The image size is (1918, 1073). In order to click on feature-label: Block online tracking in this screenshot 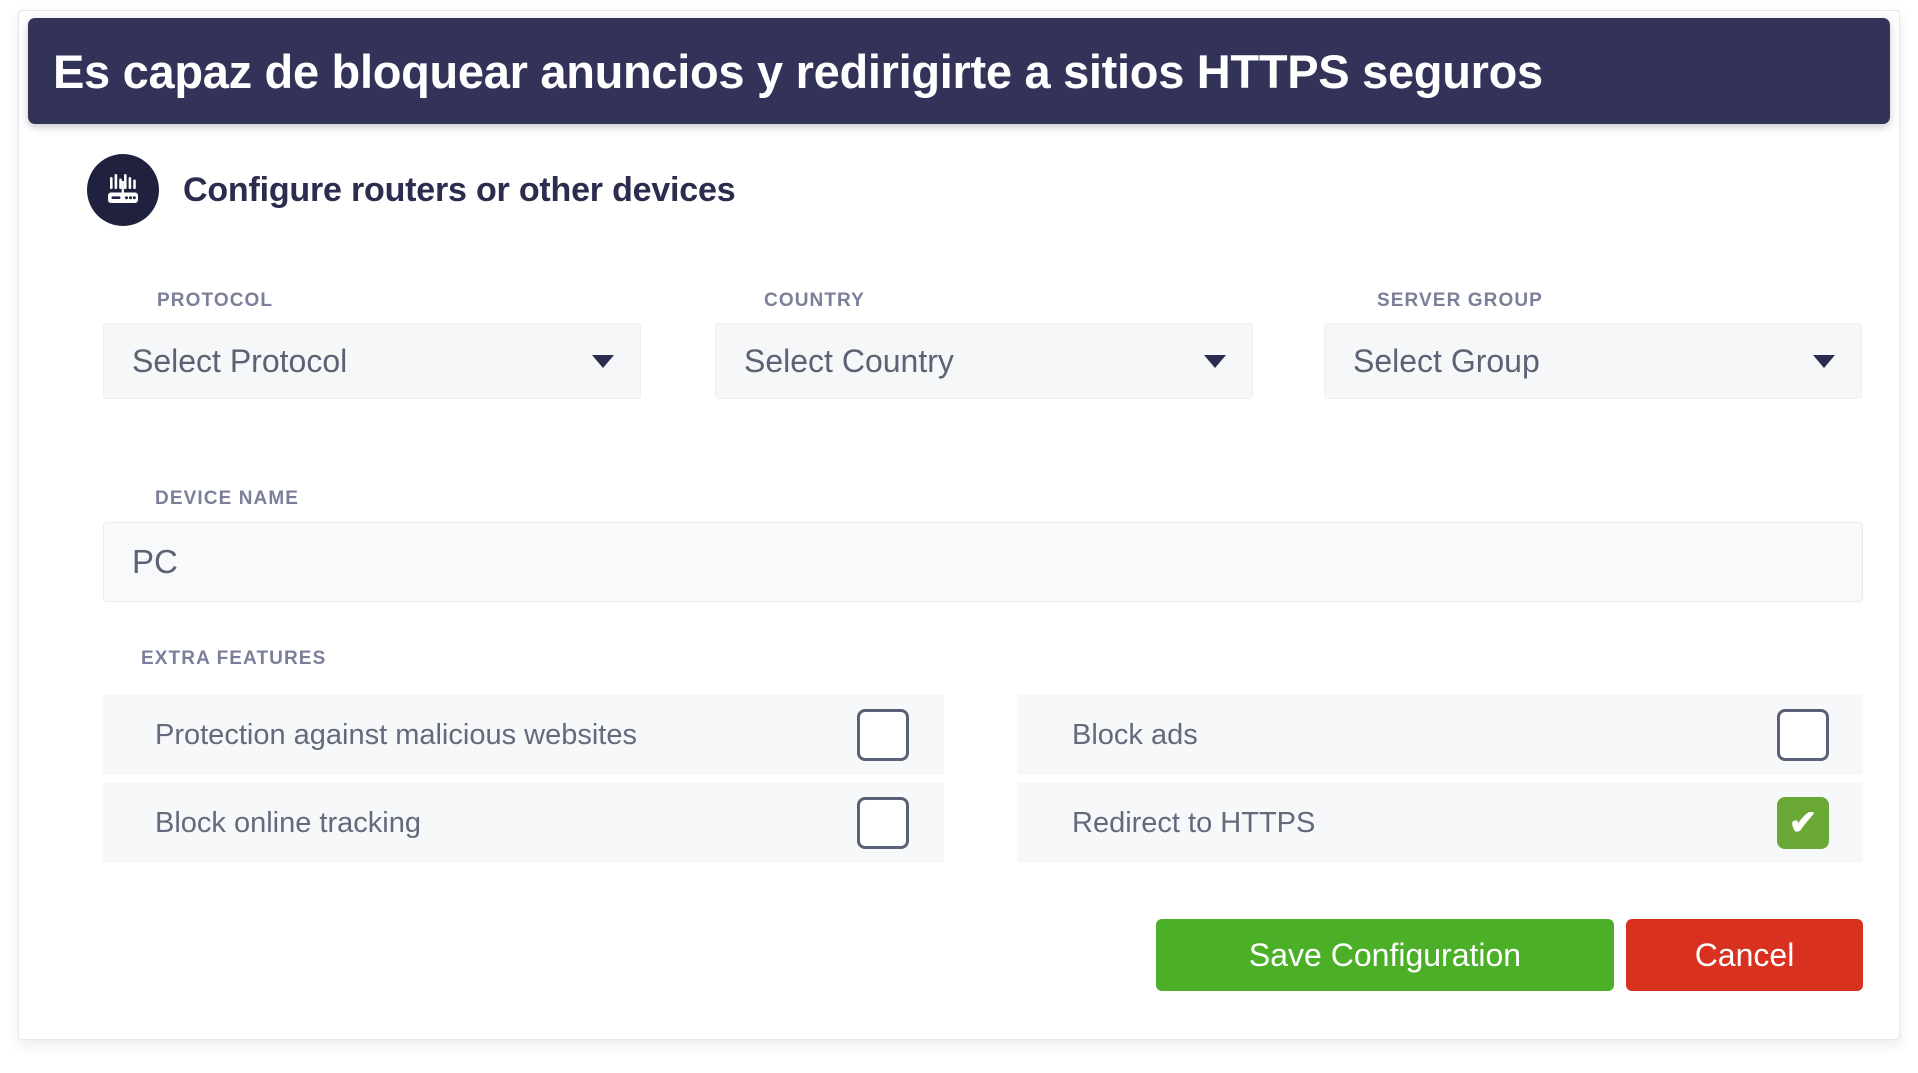, I will do `click(288, 822)`.